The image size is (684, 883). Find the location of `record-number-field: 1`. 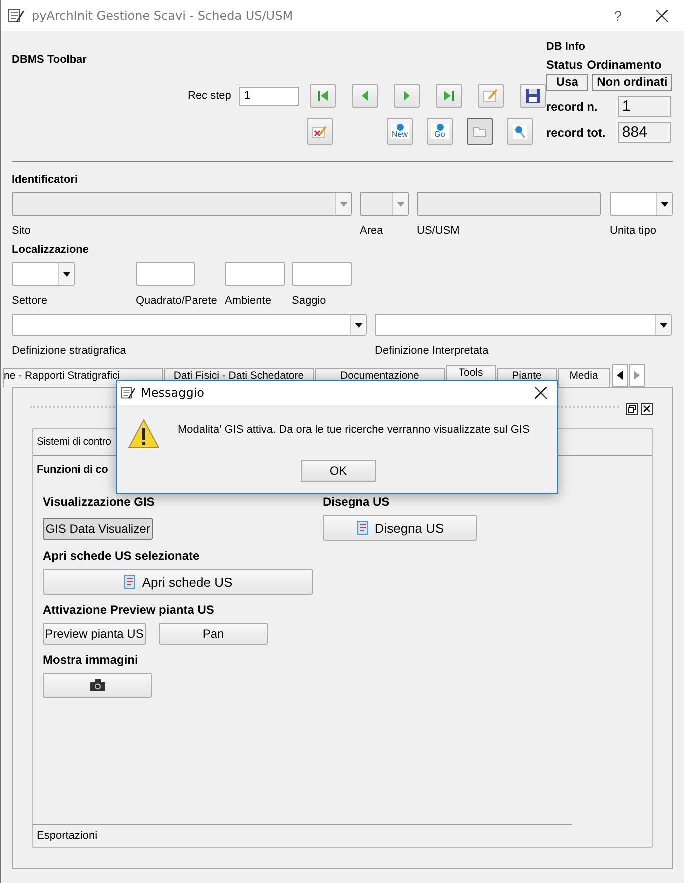

record-number-field: 1 is located at coordinates (645, 106).